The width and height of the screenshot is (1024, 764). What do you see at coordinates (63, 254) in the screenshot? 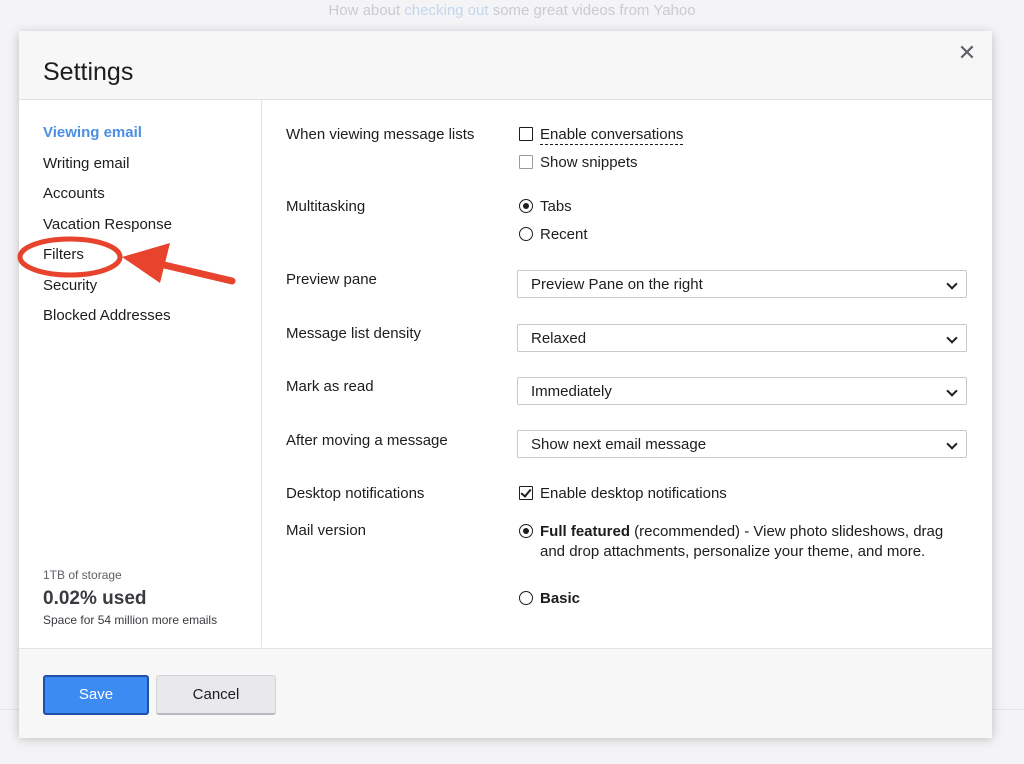
I see `sidebar-item-filters: Filters` at bounding box center [63, 254].